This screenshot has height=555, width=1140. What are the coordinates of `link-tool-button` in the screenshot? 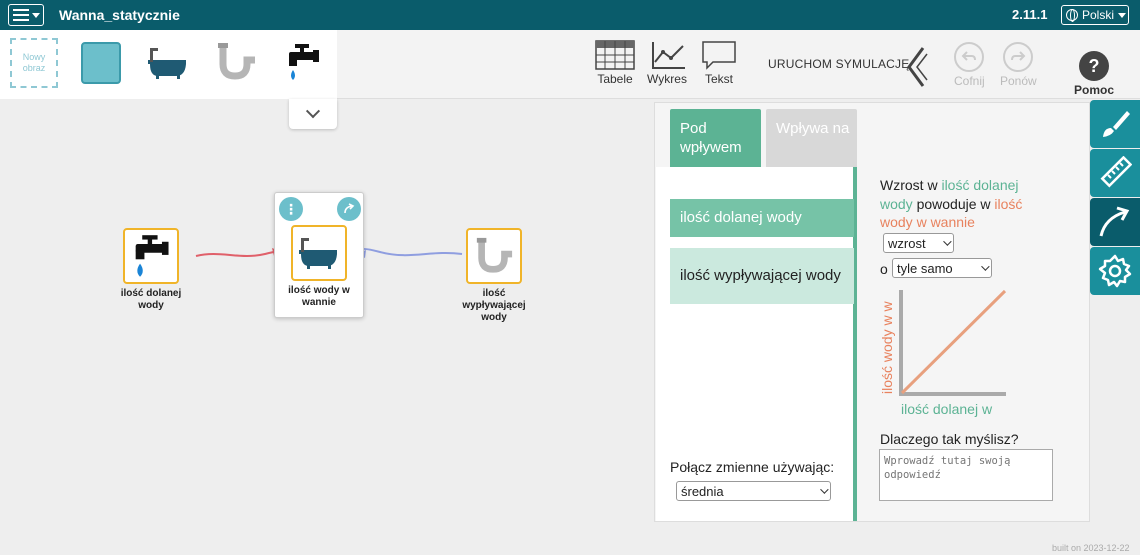 It's located at (349, 209).